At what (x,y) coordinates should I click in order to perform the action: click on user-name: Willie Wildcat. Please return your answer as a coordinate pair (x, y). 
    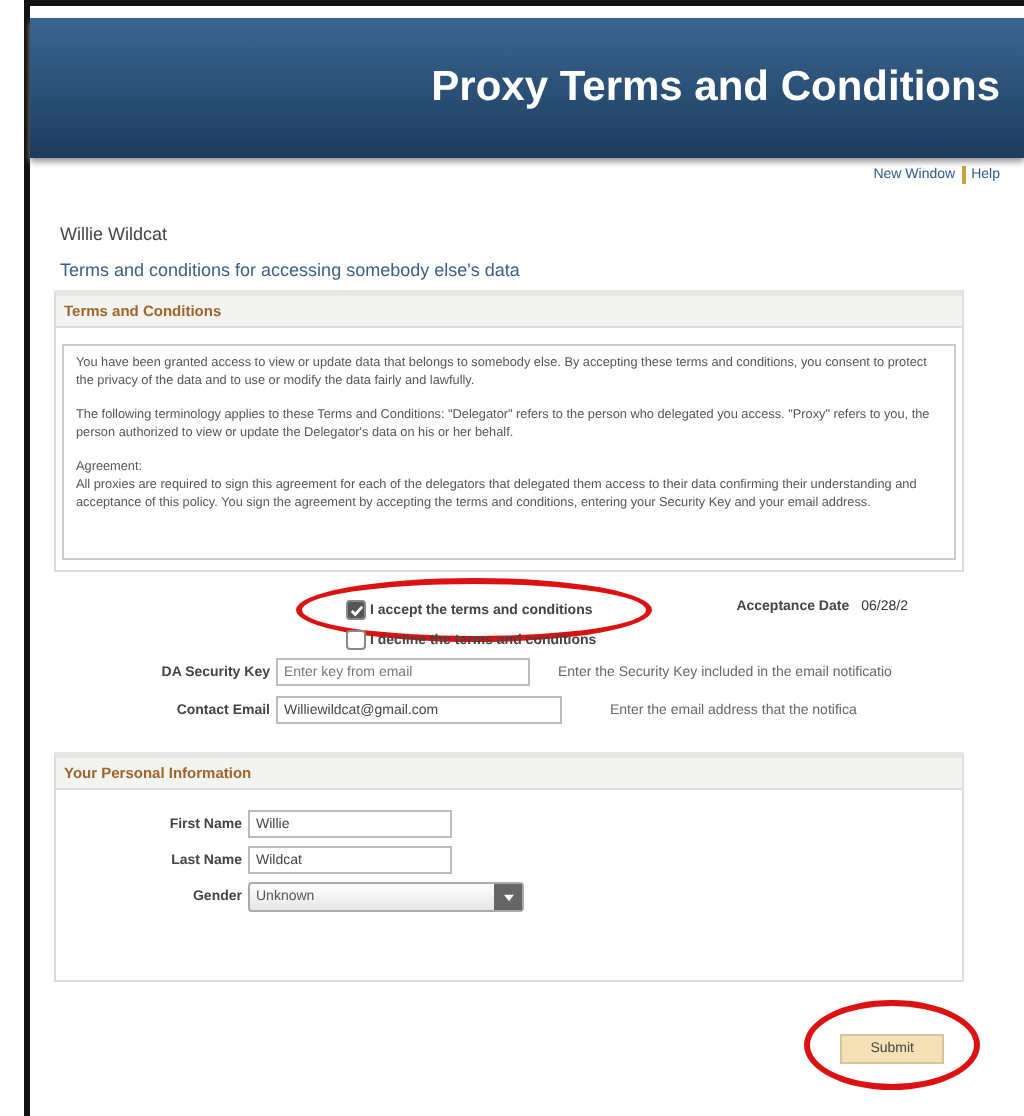
    Looking at the image, I should click on (115, 234).